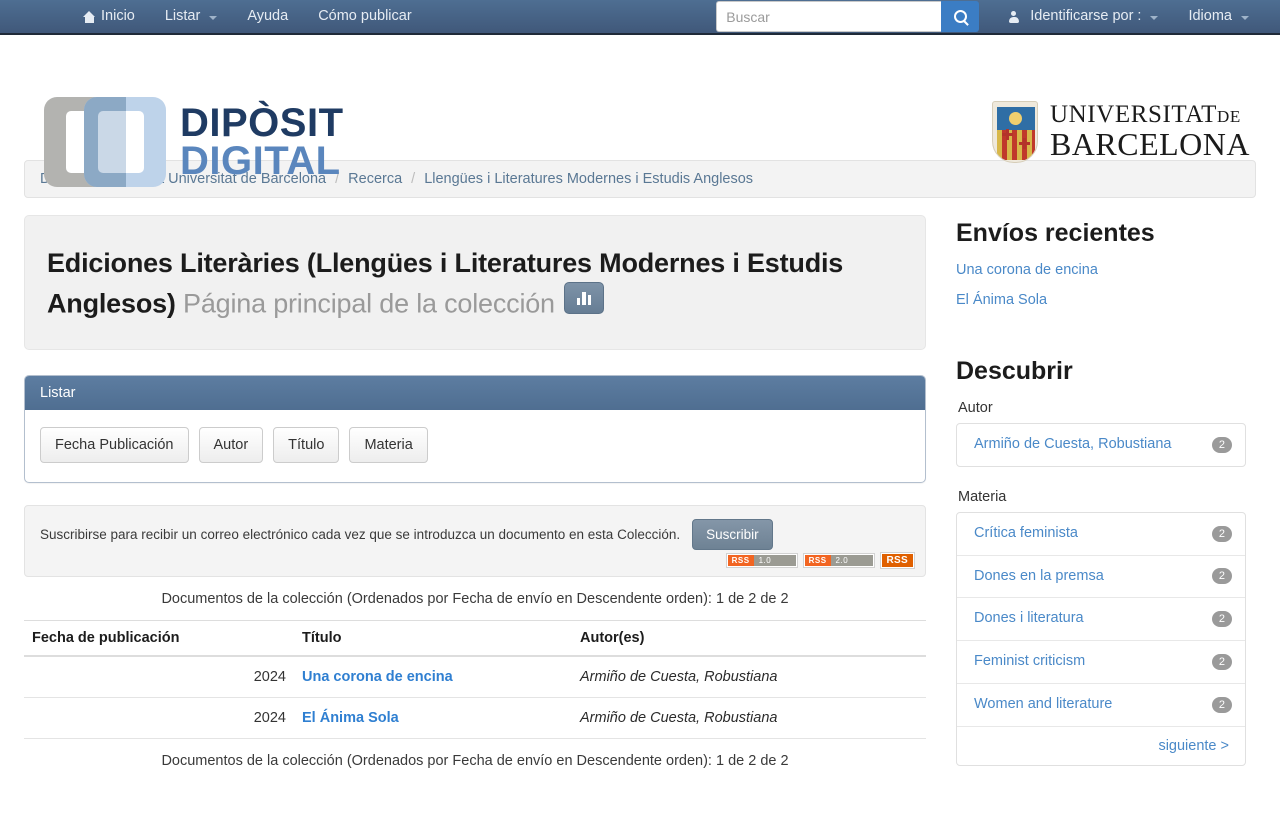  What do you see at coordinates (388, 444) in the screenshot?
I see `browse-by-subject-button: Materia` at bounding box center [388, 444].